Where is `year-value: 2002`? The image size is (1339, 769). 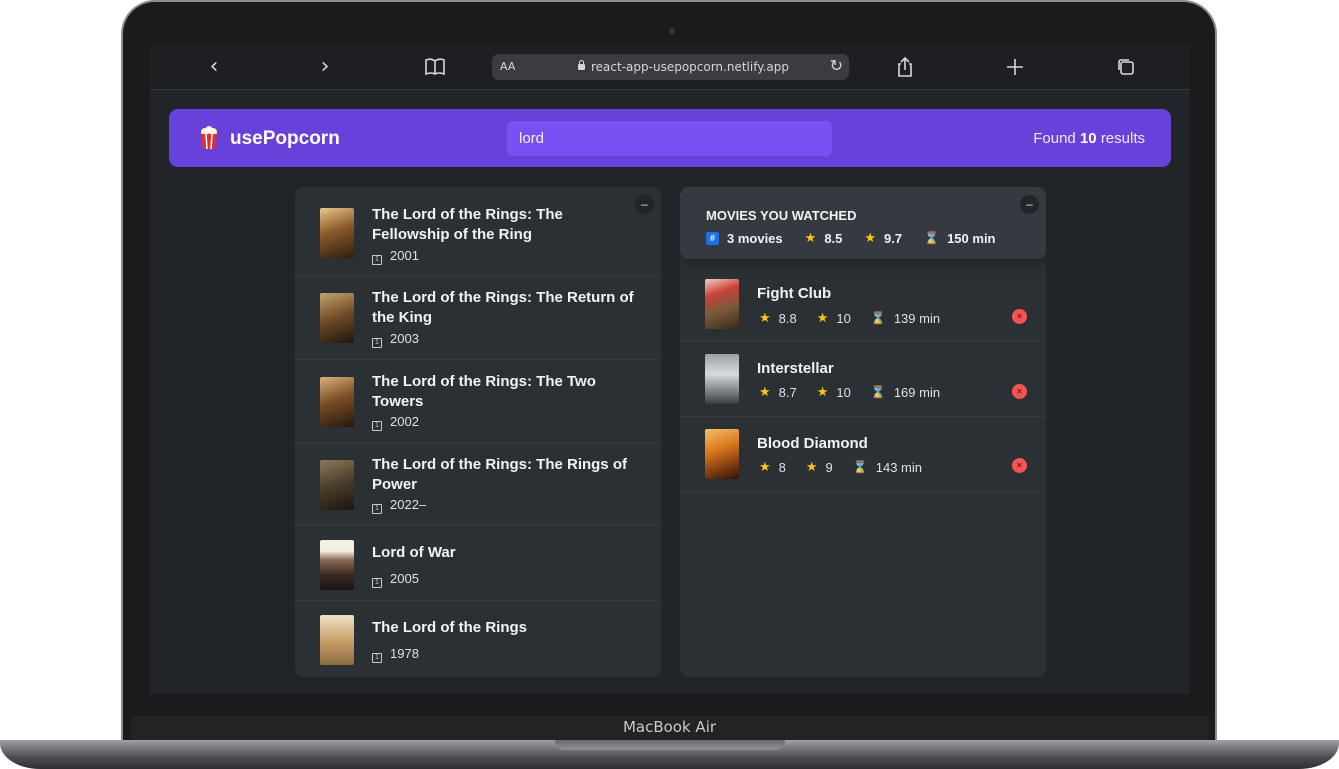 year-value: 2002 is located at coordinates (404, 421).